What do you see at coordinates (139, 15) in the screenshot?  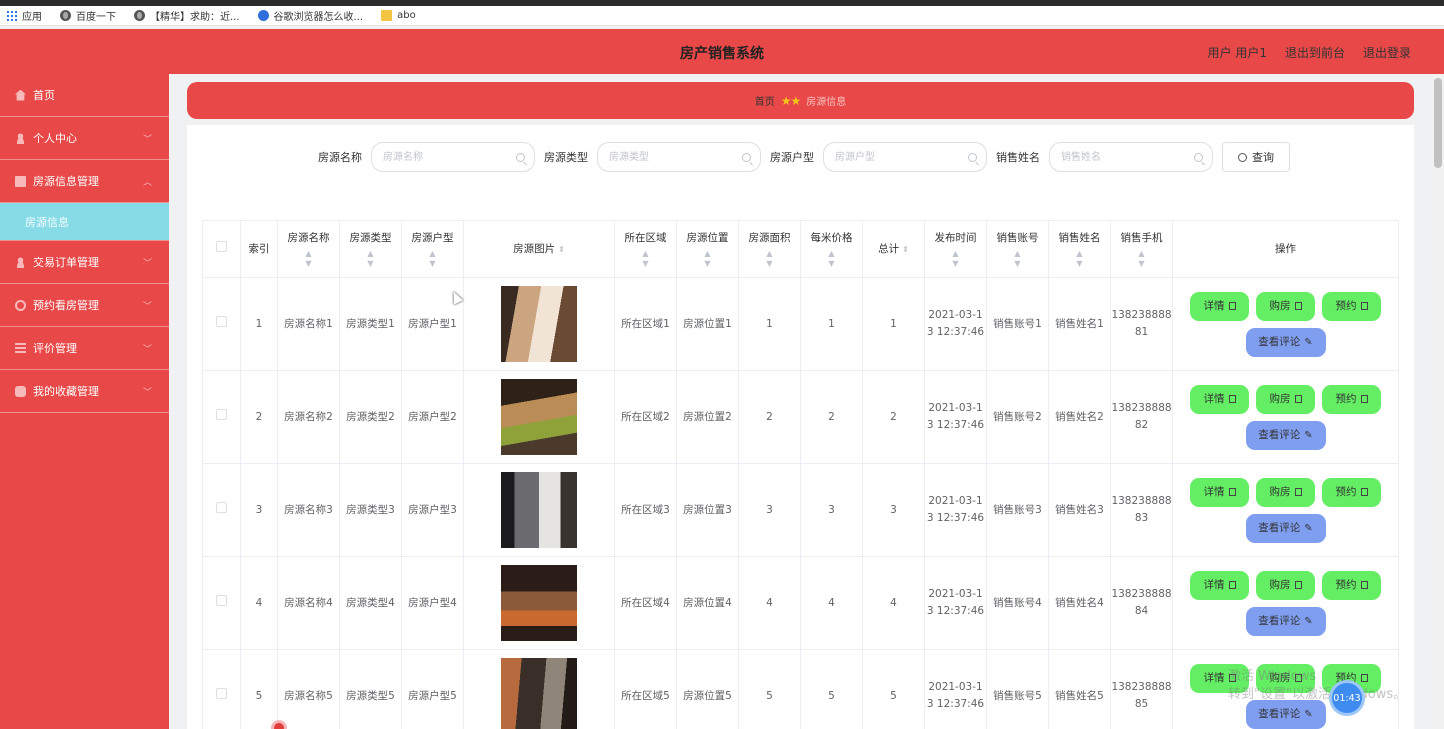 I see `globe-icon` at bounding box center [139, 15].